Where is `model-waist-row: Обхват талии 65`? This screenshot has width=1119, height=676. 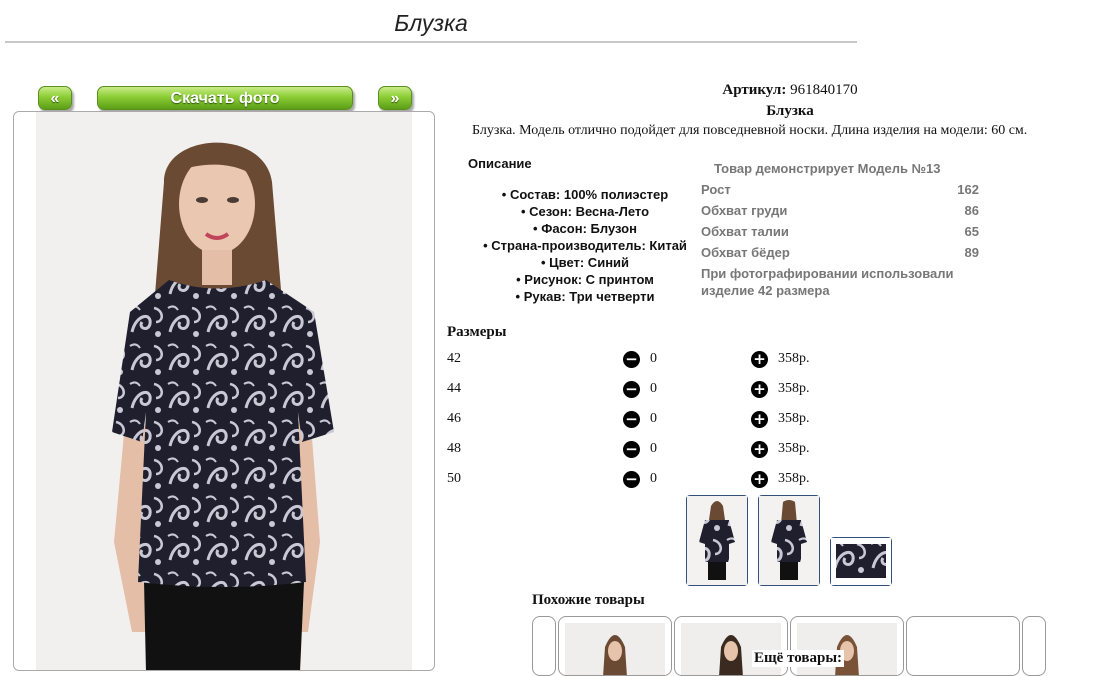 model-waist-row: Обхват талии 65 is located at coordinates (840, 231).